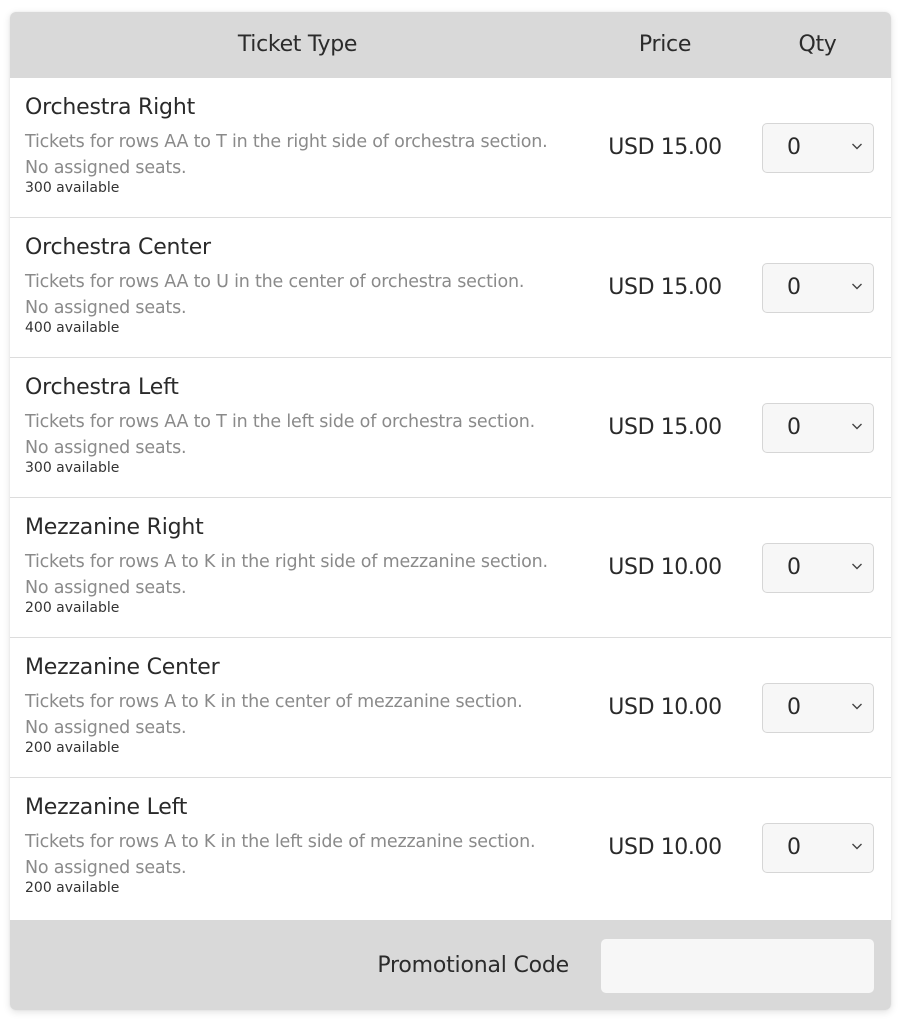  I want to click on ticket-name: Orchestra Right, so click(110, 107).